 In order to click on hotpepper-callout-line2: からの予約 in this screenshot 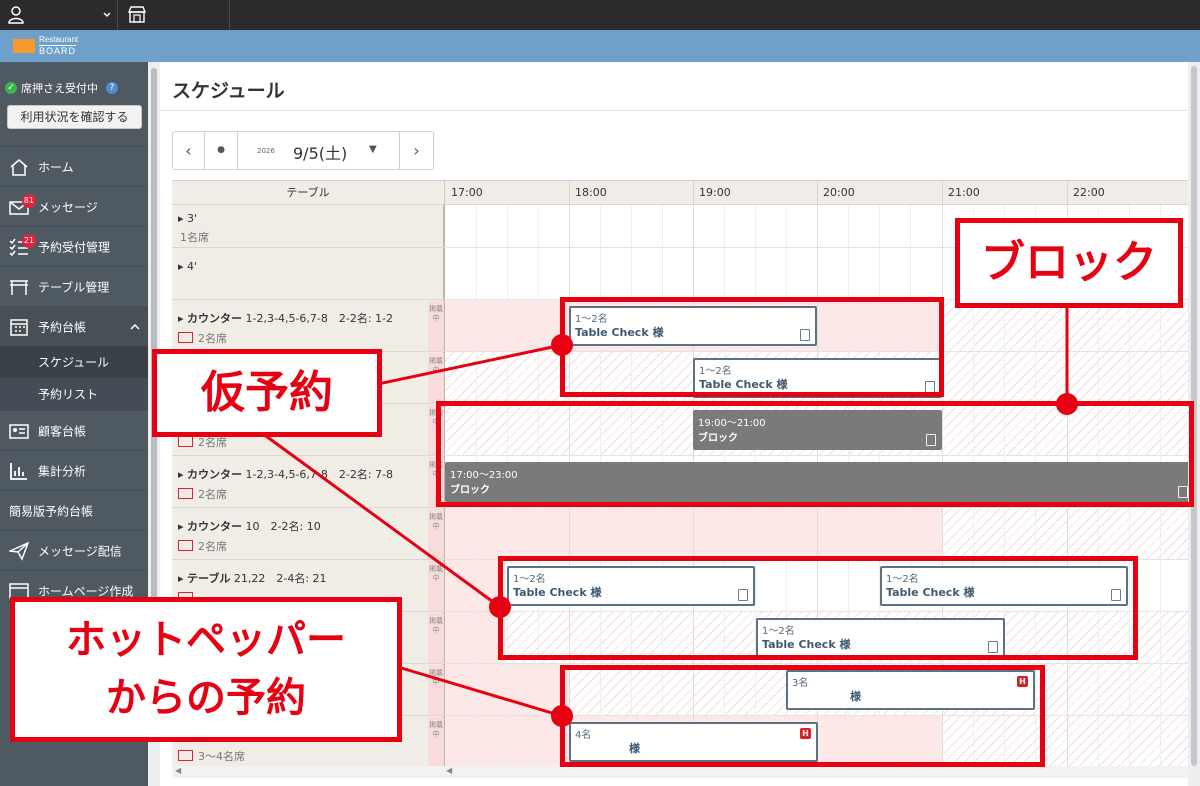, I will do `click(206, 698)`.